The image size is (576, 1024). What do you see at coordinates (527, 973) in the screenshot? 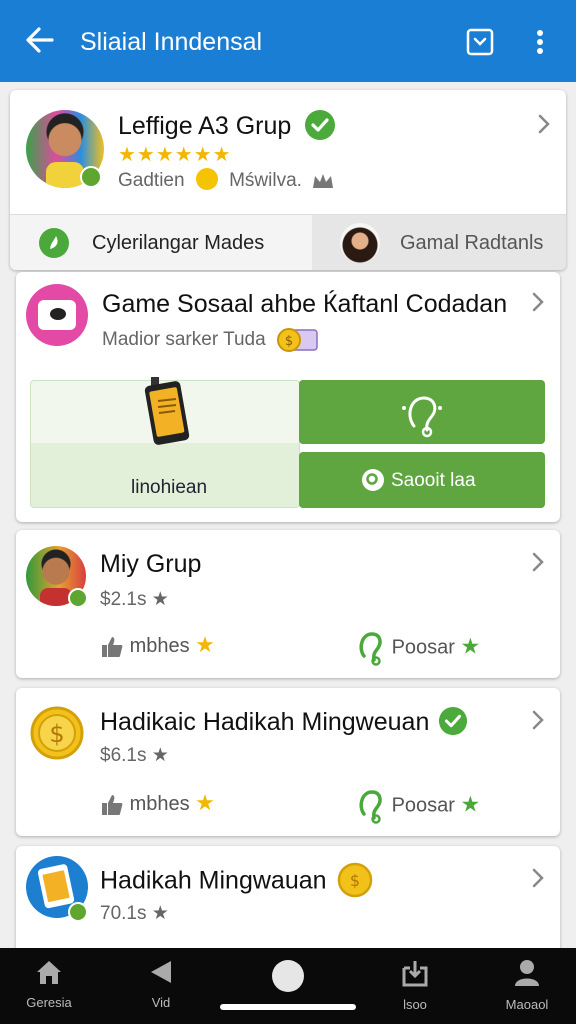
I see `person-icon` at bounding box center [527, 973].